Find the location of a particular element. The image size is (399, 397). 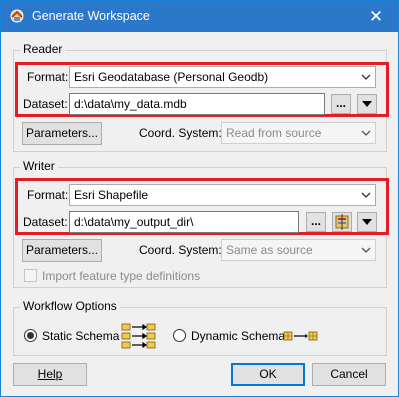

ok-button-label: OK is located at coordinates (268, 374).